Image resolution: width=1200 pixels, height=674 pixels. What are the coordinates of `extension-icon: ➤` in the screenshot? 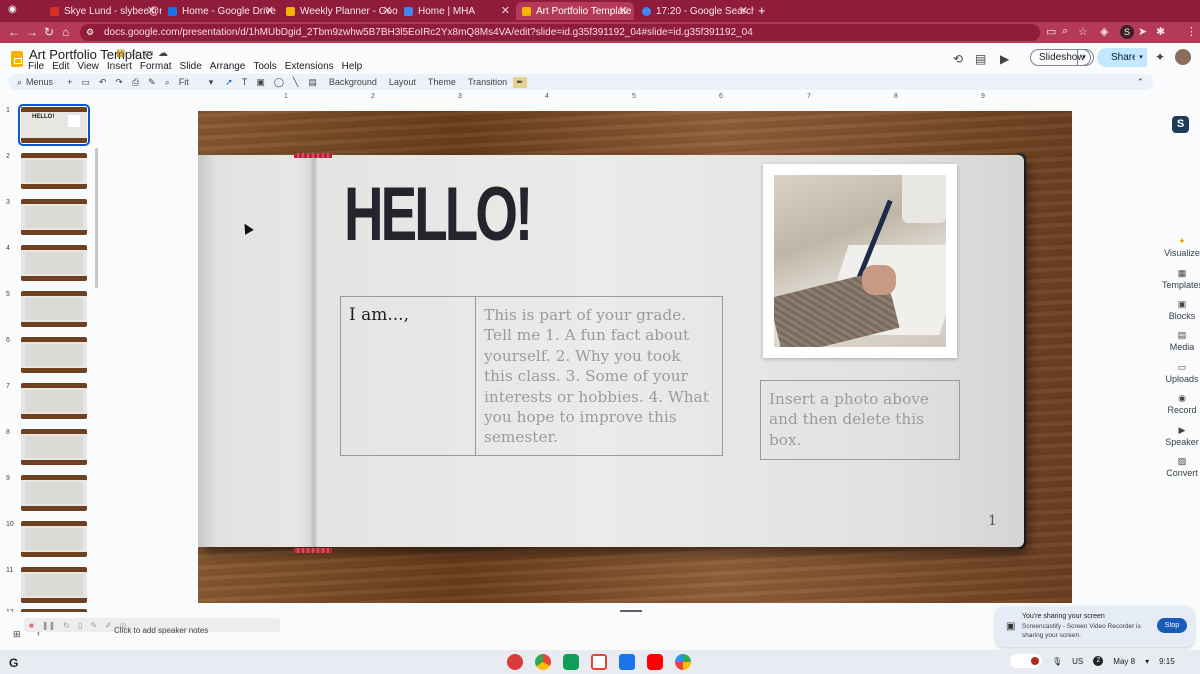 It's located at (1142, 31).